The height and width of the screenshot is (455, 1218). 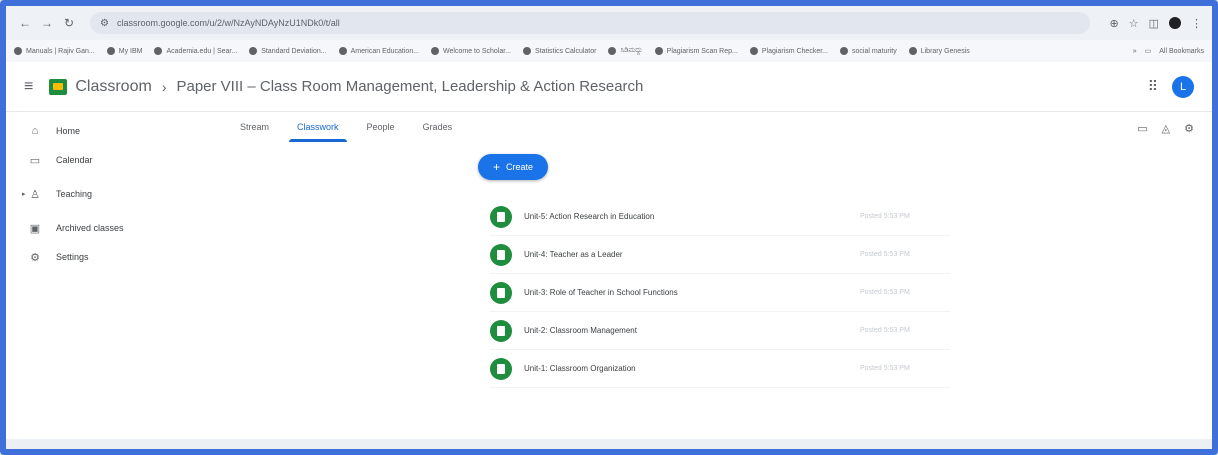 I want to click on settings-icon: ⚙, so click(x=1189, y=128).